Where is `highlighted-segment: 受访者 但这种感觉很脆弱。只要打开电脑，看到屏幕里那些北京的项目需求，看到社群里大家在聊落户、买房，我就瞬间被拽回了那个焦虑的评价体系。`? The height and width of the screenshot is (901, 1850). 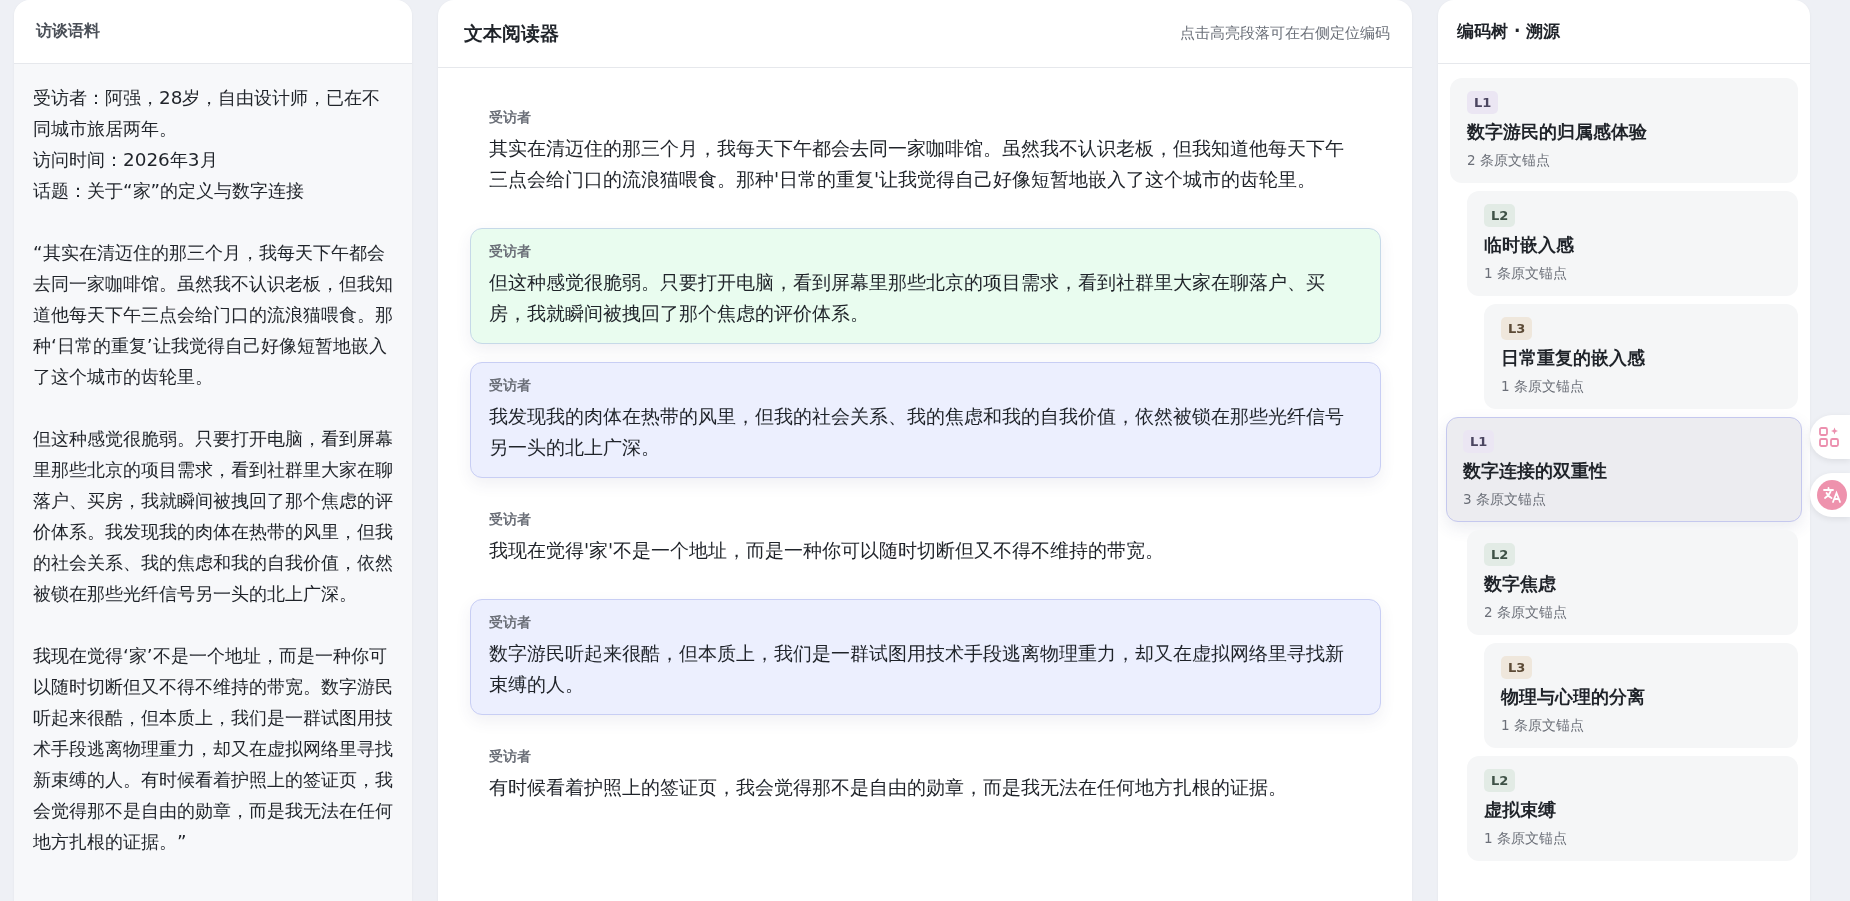
highlighted-segment: 受访者 但这种感觉很脆弱。只要打开电脑，看到屏幕里那些北京的项目需求，看到社群里大家在聊落户、买房，我就瞬间被拽回了那个焦虑的评价体系。 is located at coordinates (925, 286).